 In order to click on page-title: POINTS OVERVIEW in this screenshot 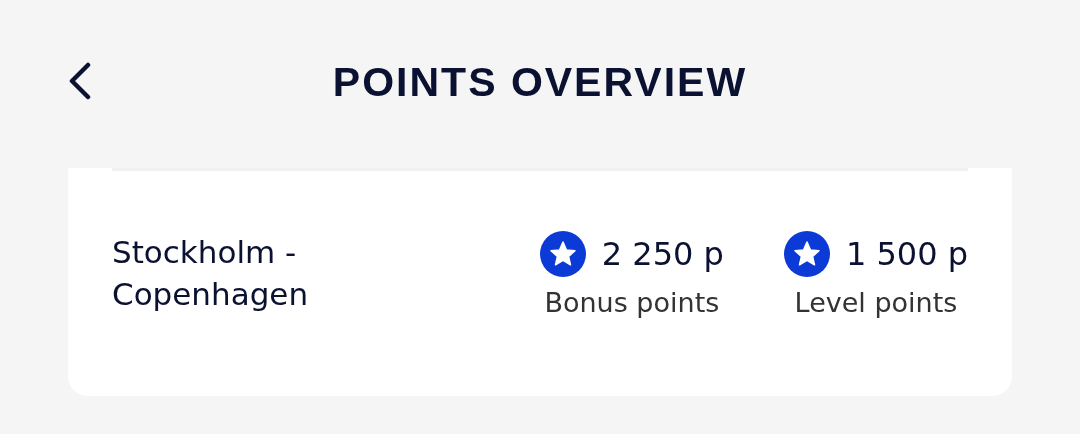, I will do `click(540, 82)`.